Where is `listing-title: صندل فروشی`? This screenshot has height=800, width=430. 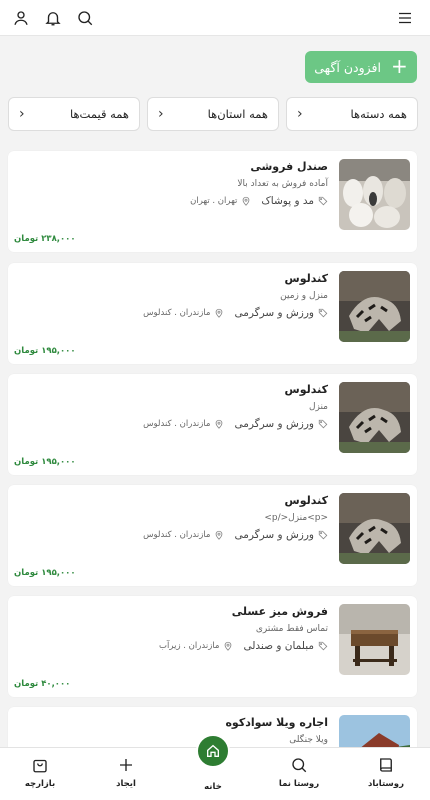
listing-title: صندل فروشی is located at coordinates (289, 166).